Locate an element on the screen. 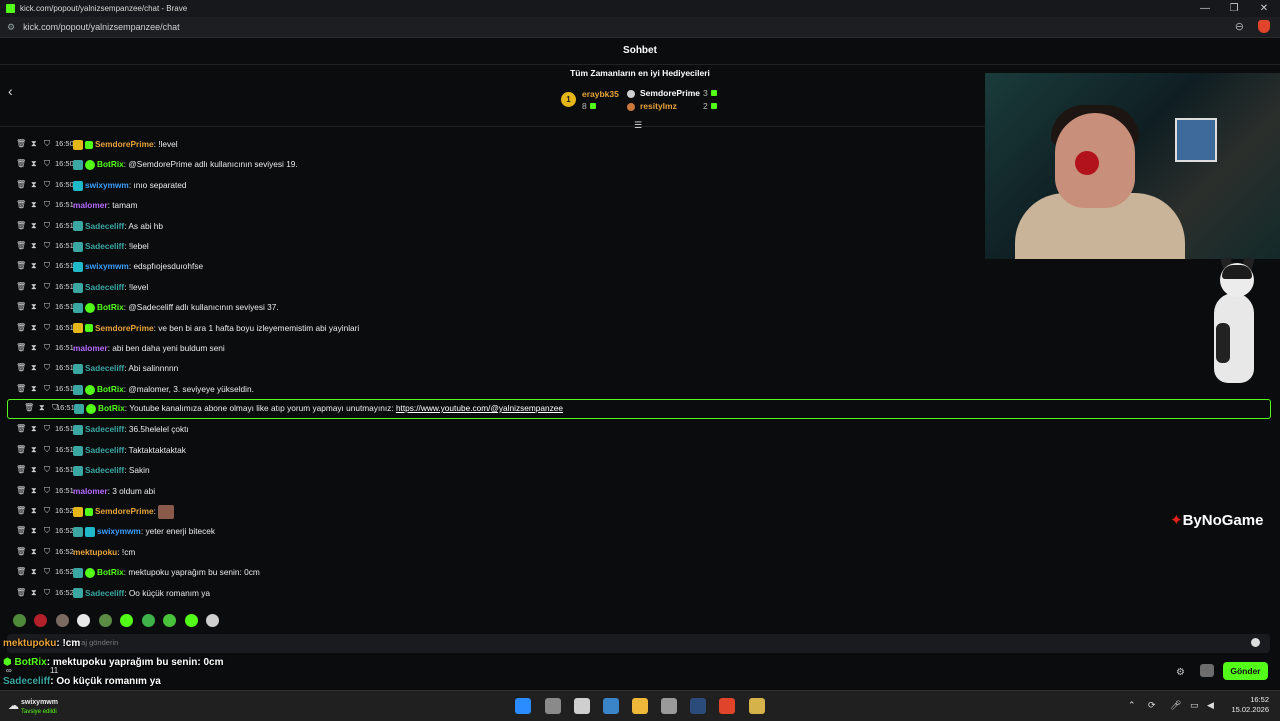 Image resolution: width=1280 pixels, height=721 pixels. start-menu-icon is located at coordinates (523, 706).